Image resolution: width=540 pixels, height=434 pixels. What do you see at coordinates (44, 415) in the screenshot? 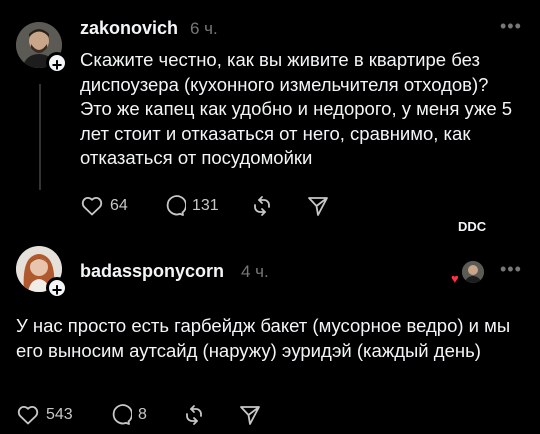
I see `like-button: 543` at bounding box center [44, 415].